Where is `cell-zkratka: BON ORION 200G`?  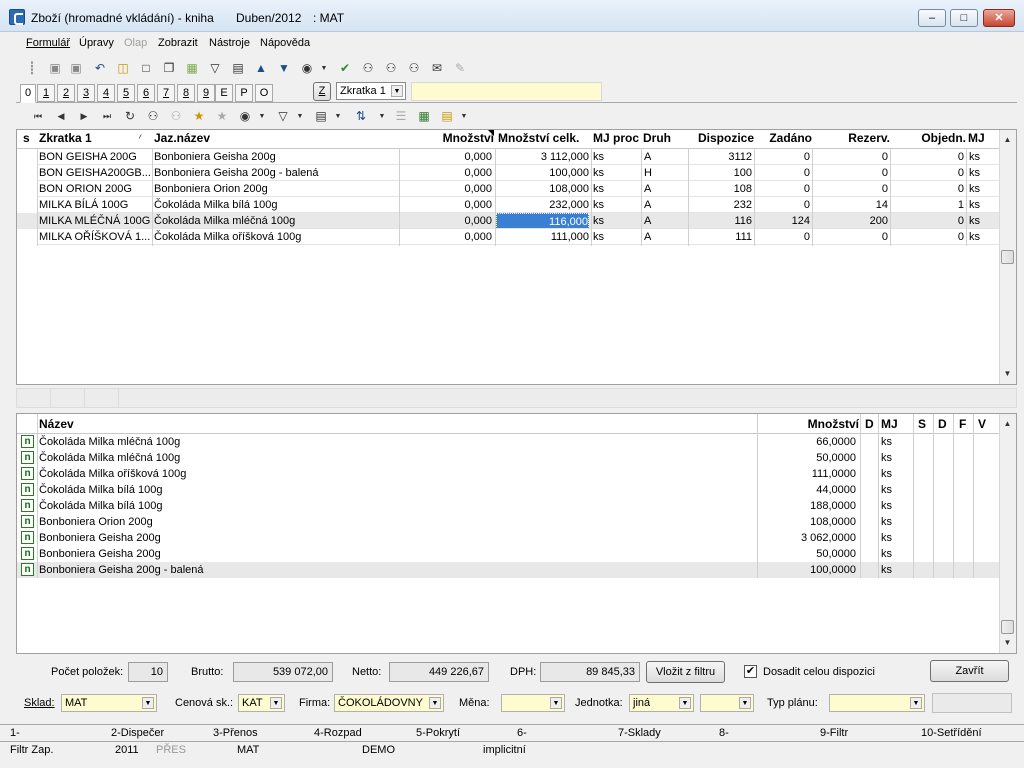 cell-zkratka: BON ORION 200G is located at coordinates (95, 189).